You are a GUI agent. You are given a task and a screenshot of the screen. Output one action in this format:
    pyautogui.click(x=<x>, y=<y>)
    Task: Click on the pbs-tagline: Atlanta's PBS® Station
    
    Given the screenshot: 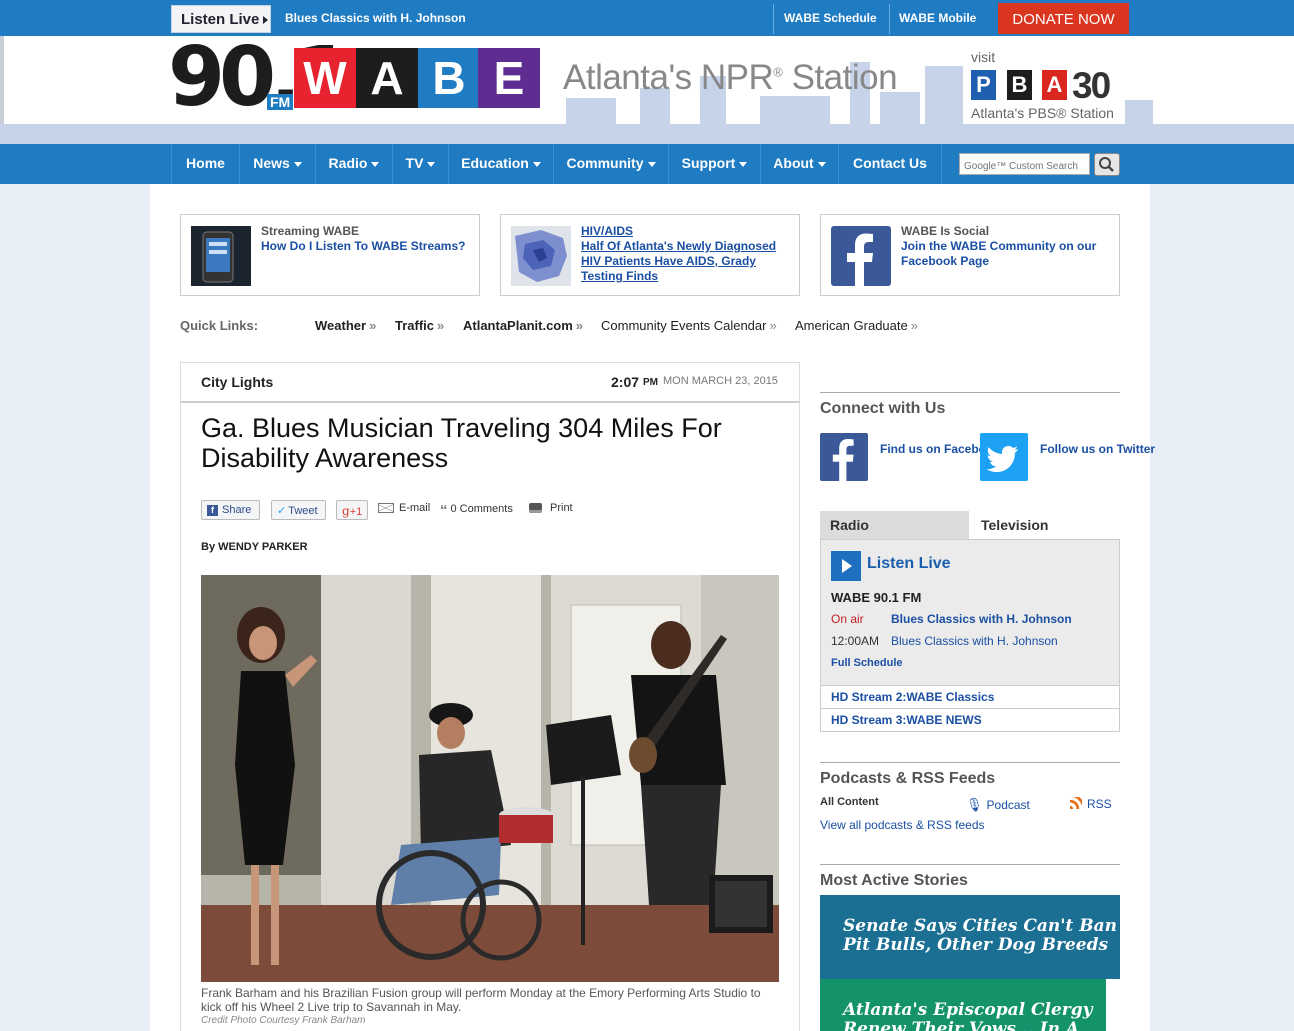 What is the action you would take?
    pyautogui.click(x=1042, y=113)
    